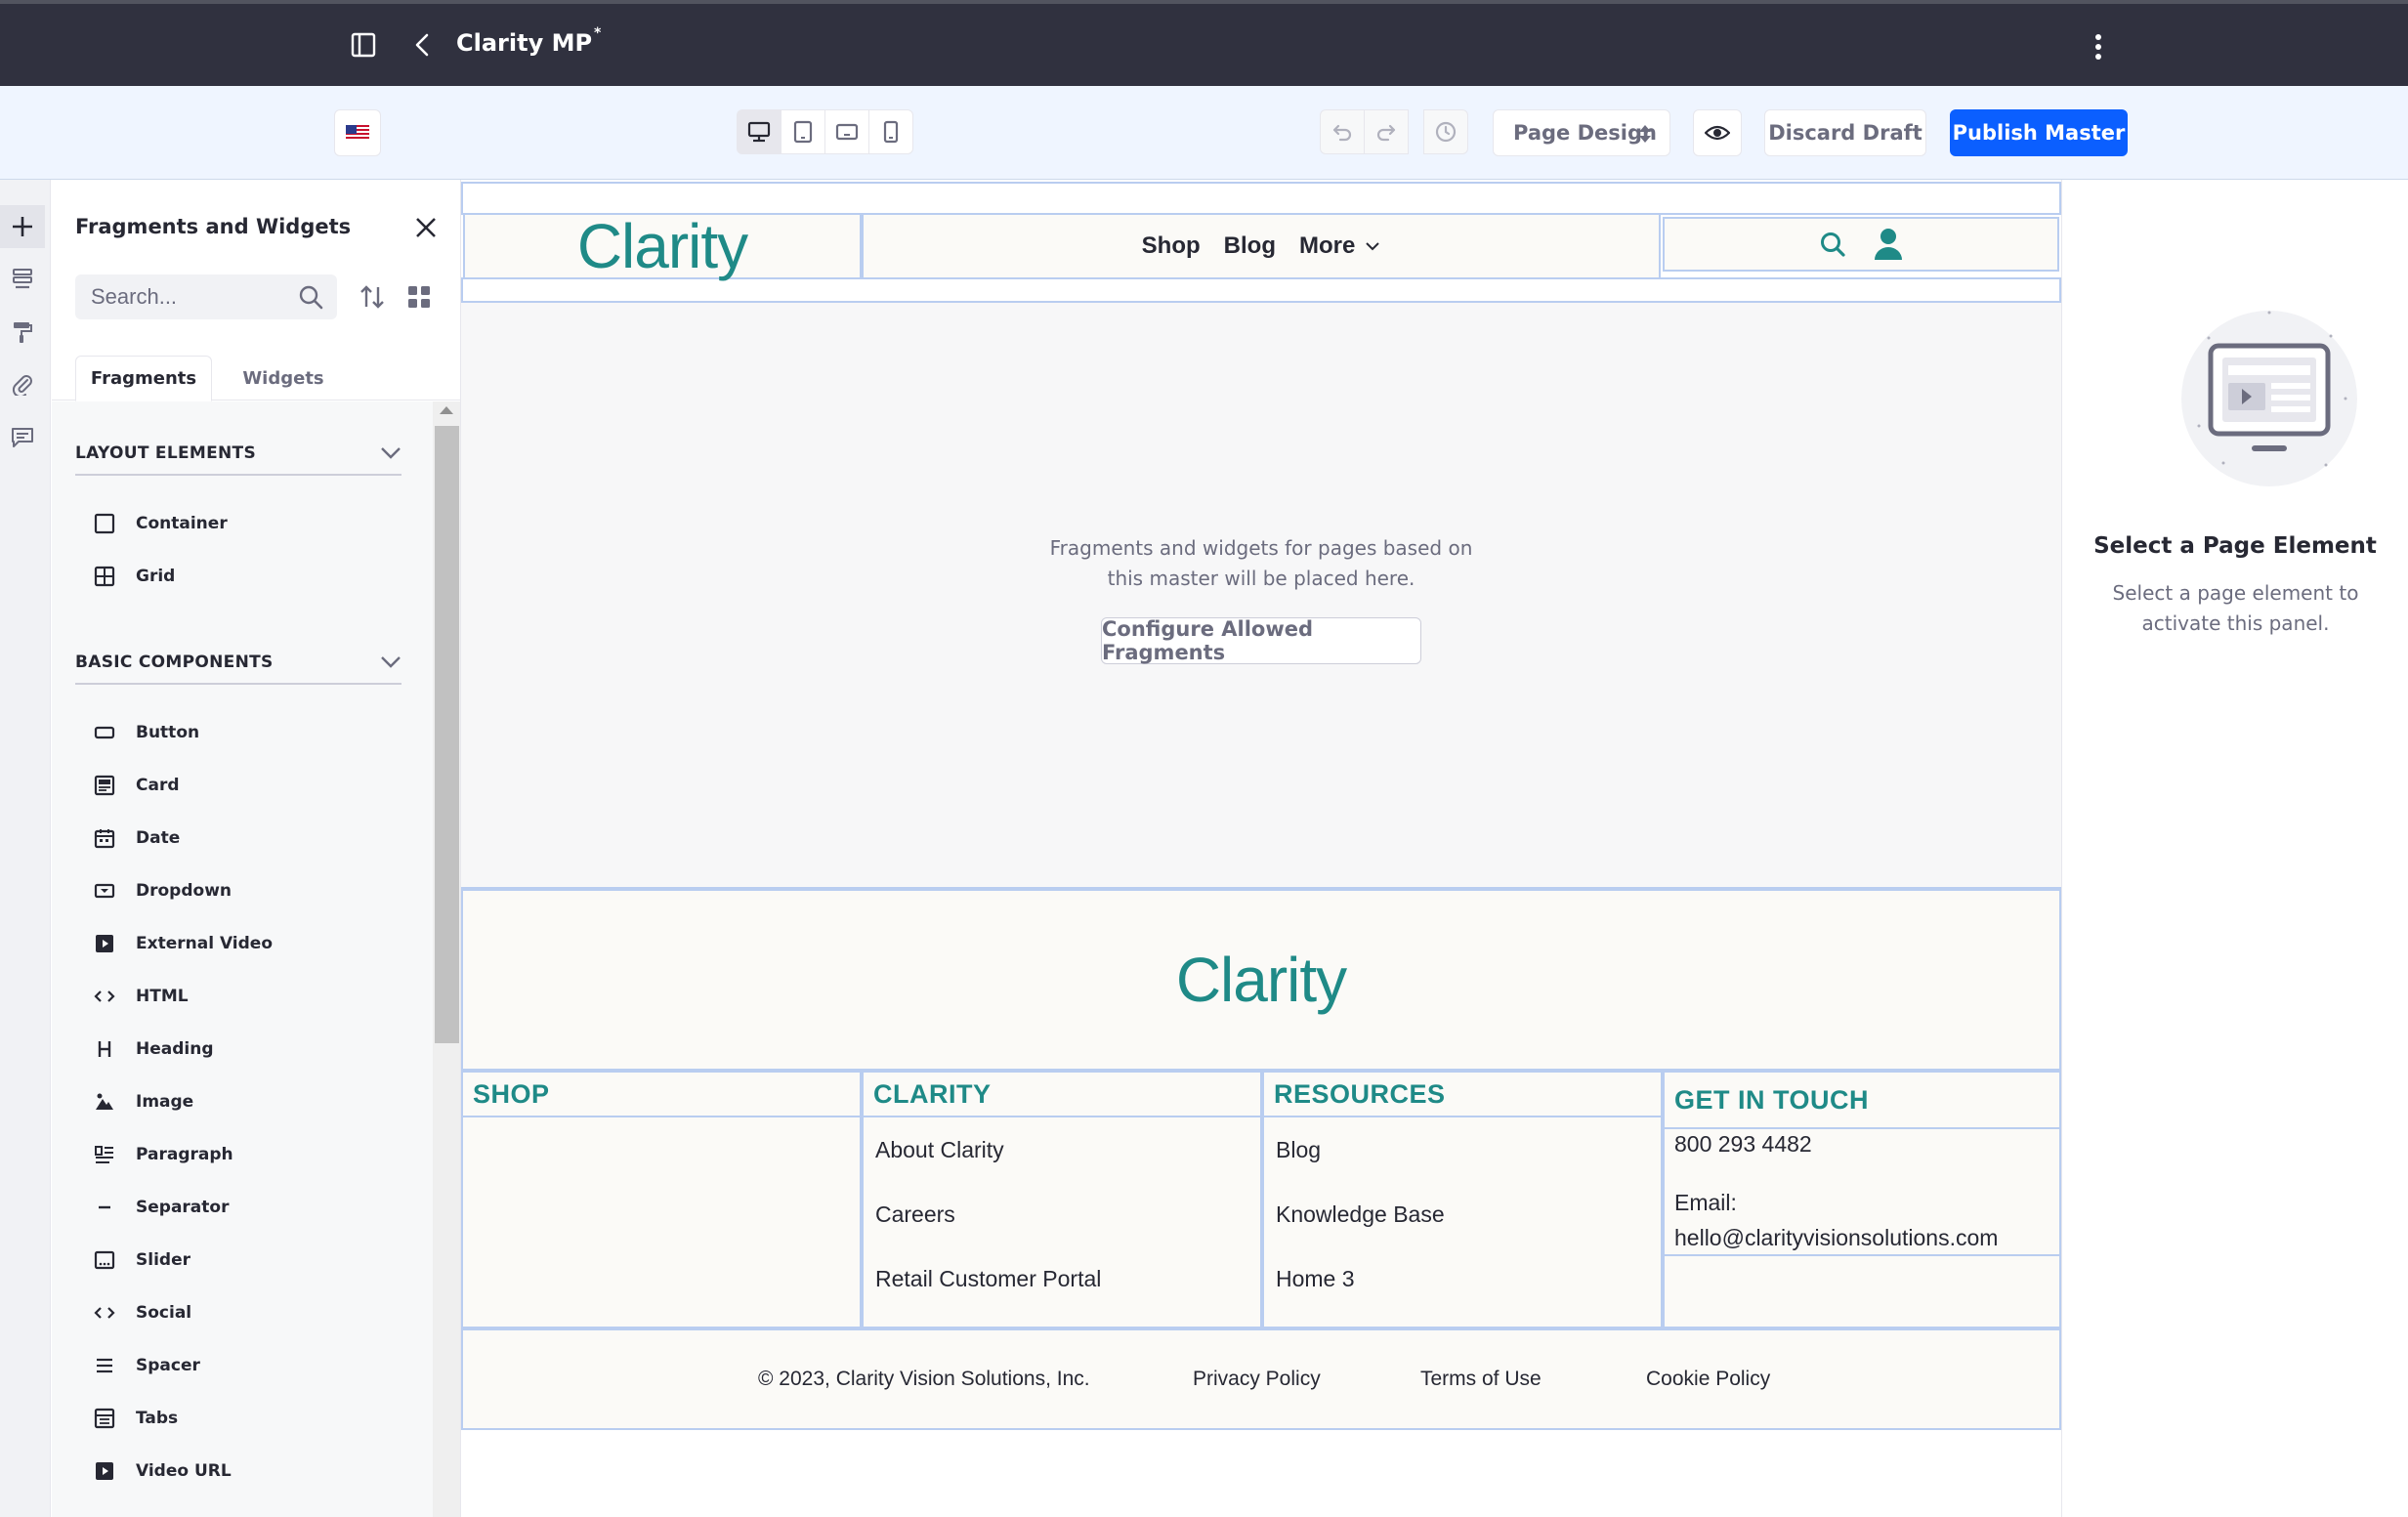  I want to click on footer-link-retail-portal: Retail Customer Portal, so click(988, 1279).